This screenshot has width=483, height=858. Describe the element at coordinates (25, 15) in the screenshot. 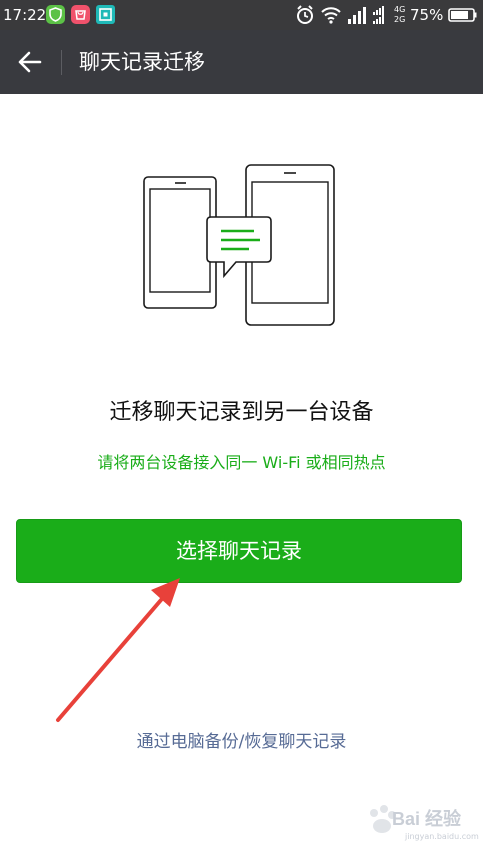

I see `status-time: 17:22` at that location.